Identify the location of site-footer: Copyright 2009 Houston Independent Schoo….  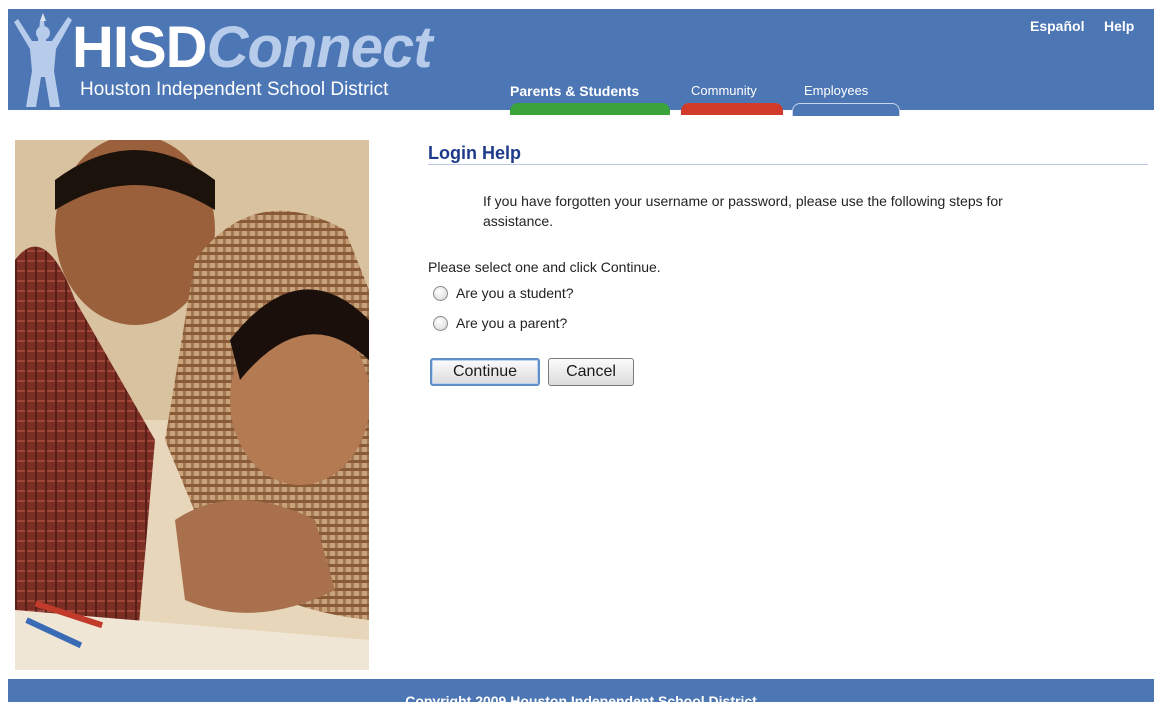
(581, 690).